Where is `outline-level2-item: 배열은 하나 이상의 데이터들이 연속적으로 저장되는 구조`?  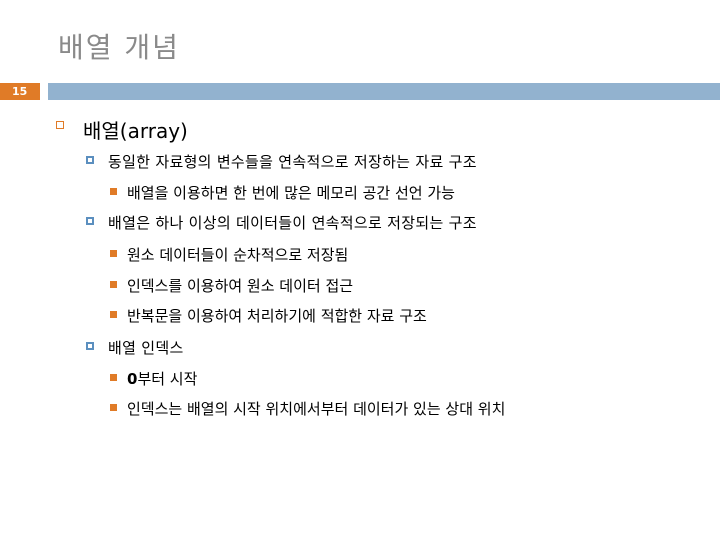 outline-level2-item: 배열은 하나 이상의 데이터들이 연속적으로 저장되는 구조 is located at coordinates (281, 222).